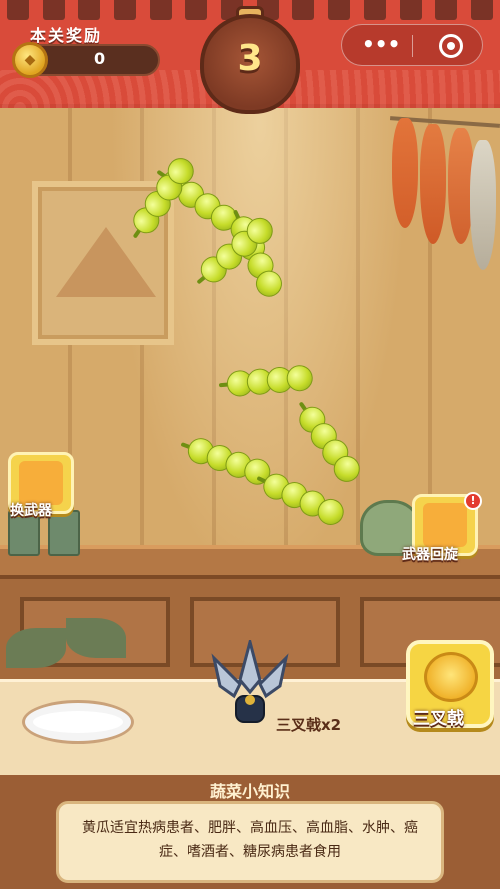 The height and width of the screenshot is (889, 500). What do you see at coordinates (30, 60) in the screenshot?
I see `coin-icon: ◆` at bounding box center [30, 60].